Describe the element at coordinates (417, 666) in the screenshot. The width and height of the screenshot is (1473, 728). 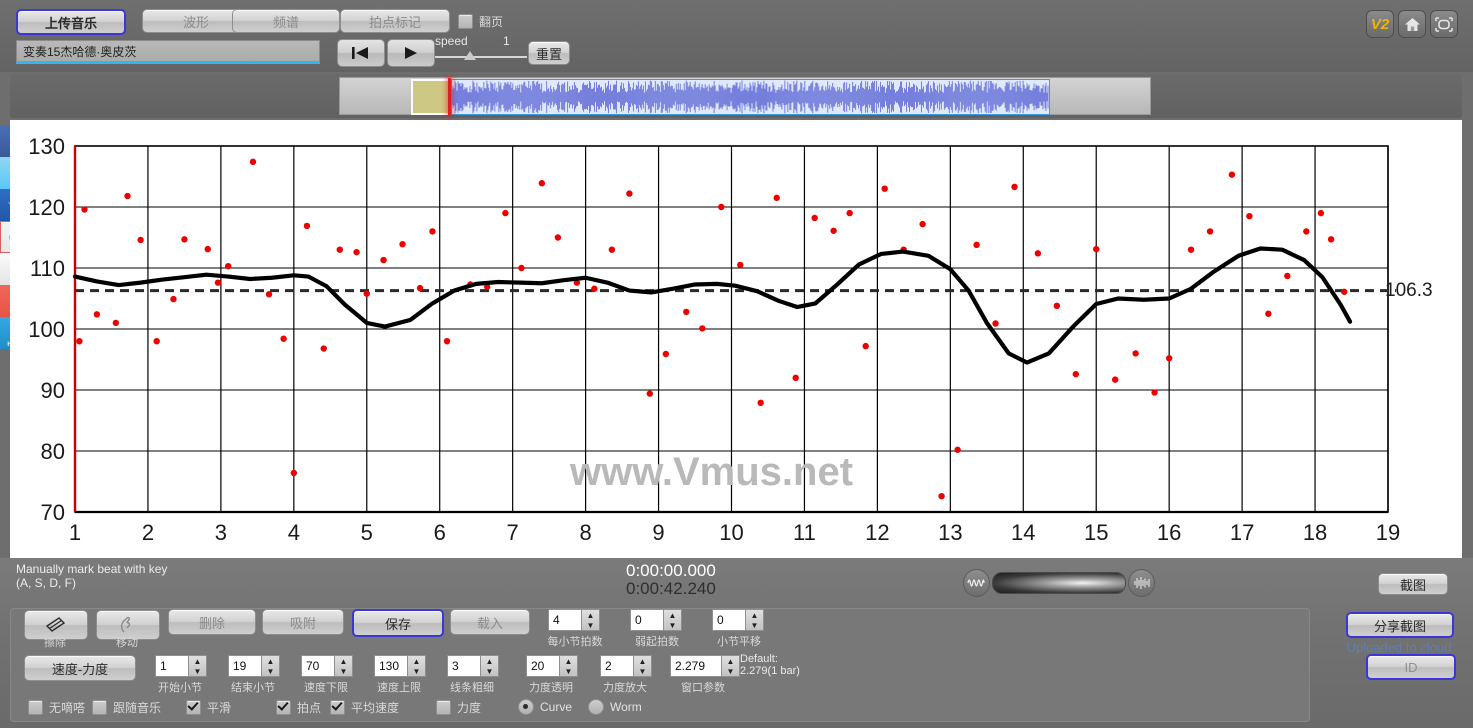
I see `tempo-max-arrows: ▲ ▼` at that location.